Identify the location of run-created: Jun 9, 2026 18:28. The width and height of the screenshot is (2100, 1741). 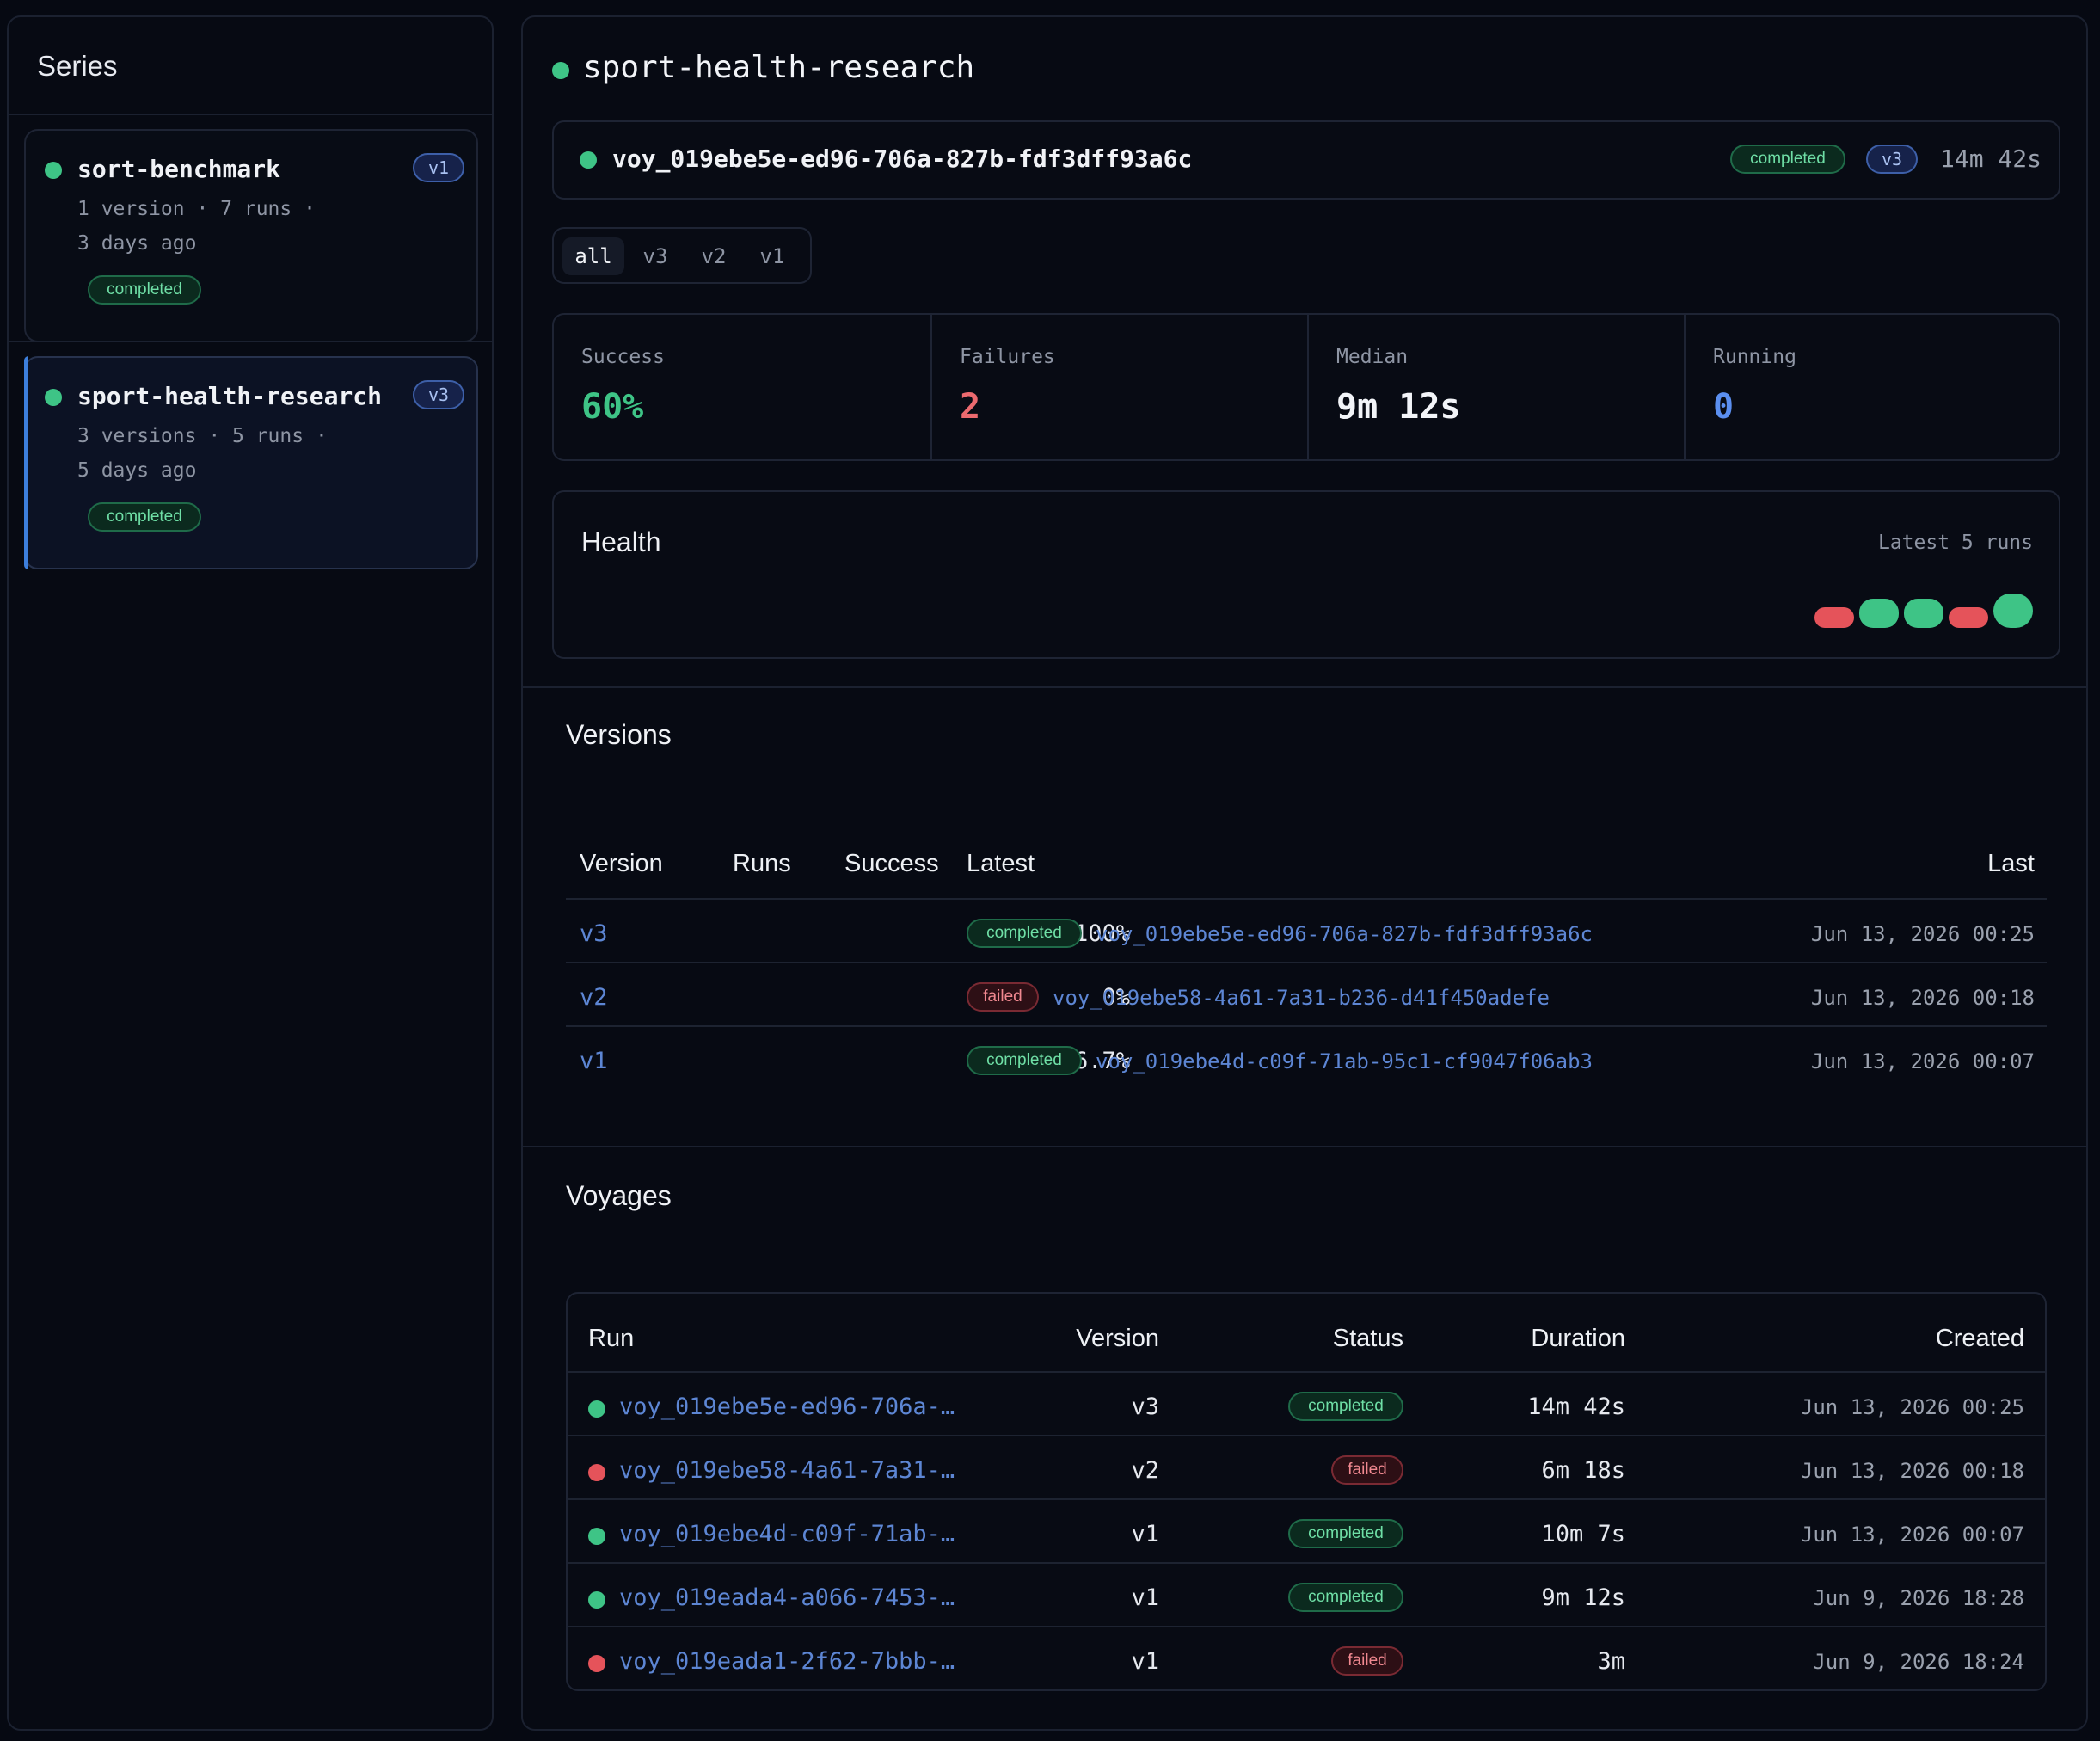
(1918, 1598).